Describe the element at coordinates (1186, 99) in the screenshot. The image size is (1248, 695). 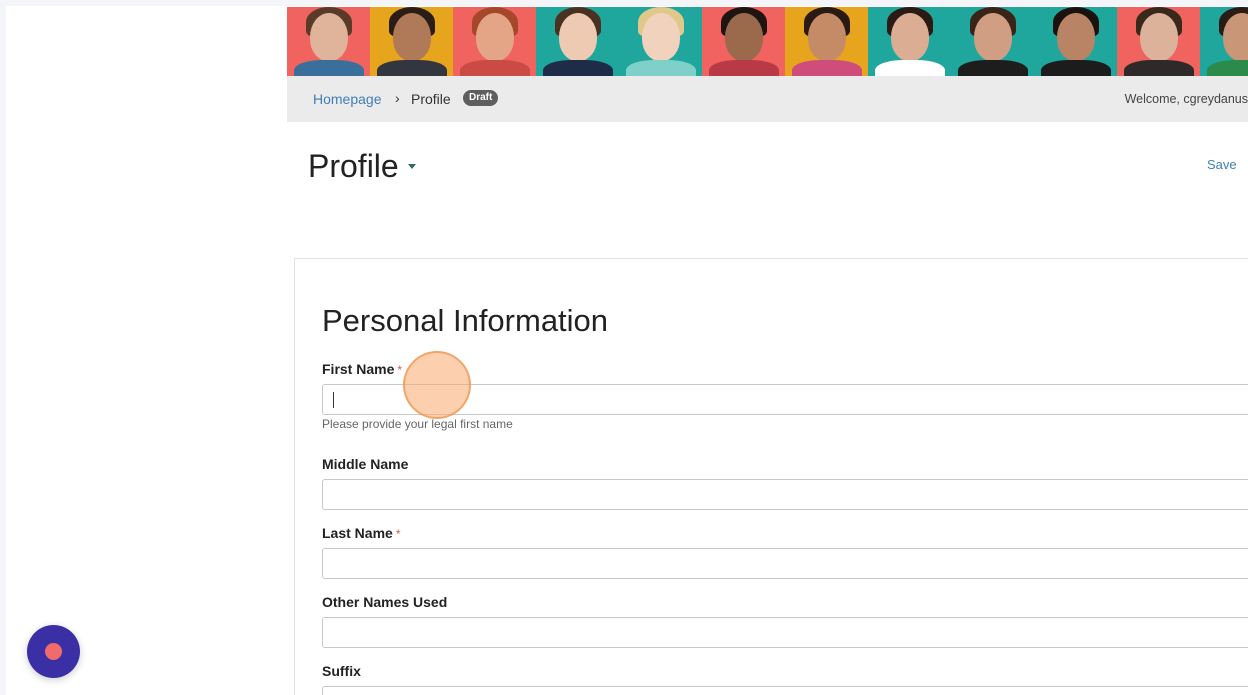
I see `welcome-message: Welcome, cgreydanus` at that location.